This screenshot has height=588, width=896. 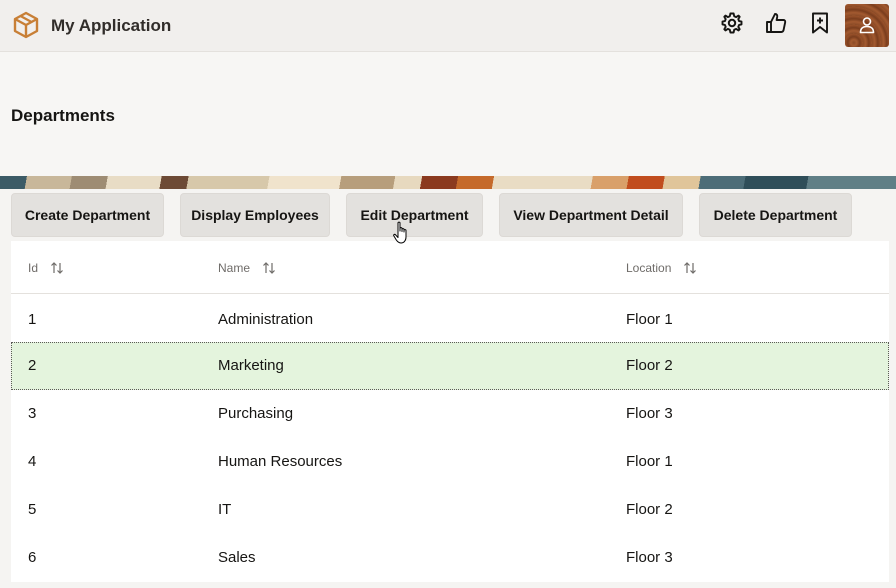 I want to click on table-row: 1 Administration Floor 1, so click(x=450, y=320).